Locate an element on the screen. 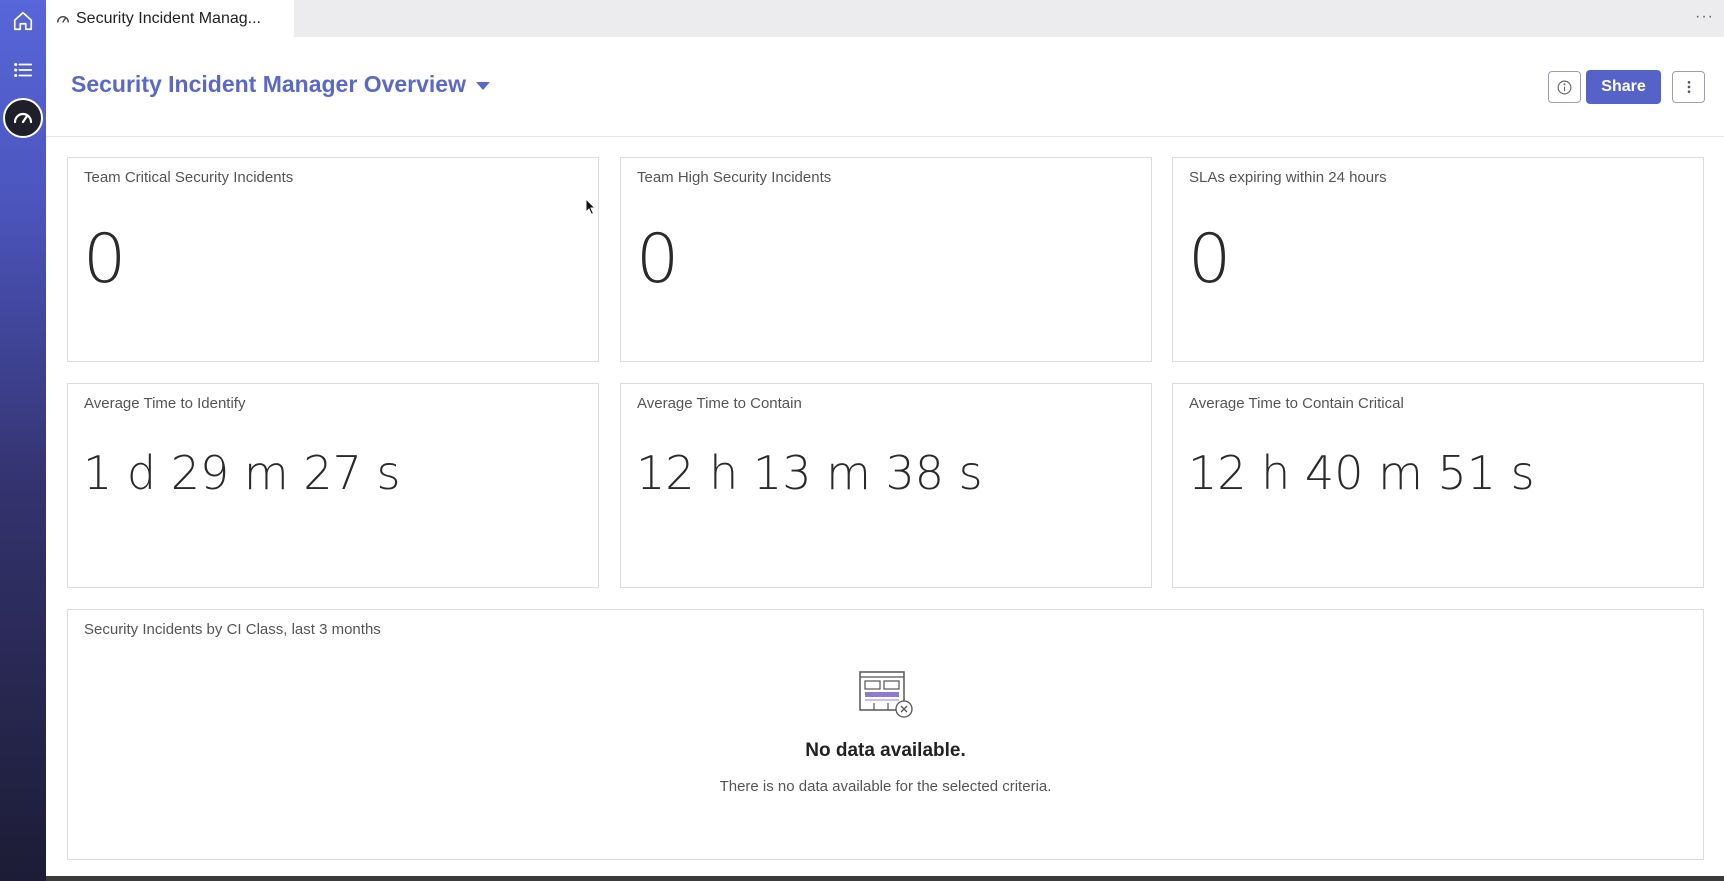 This screenshot has height=881, width=1724. card-title: SLAs expiring within 24 hours is located at coordinates (1288, 177).